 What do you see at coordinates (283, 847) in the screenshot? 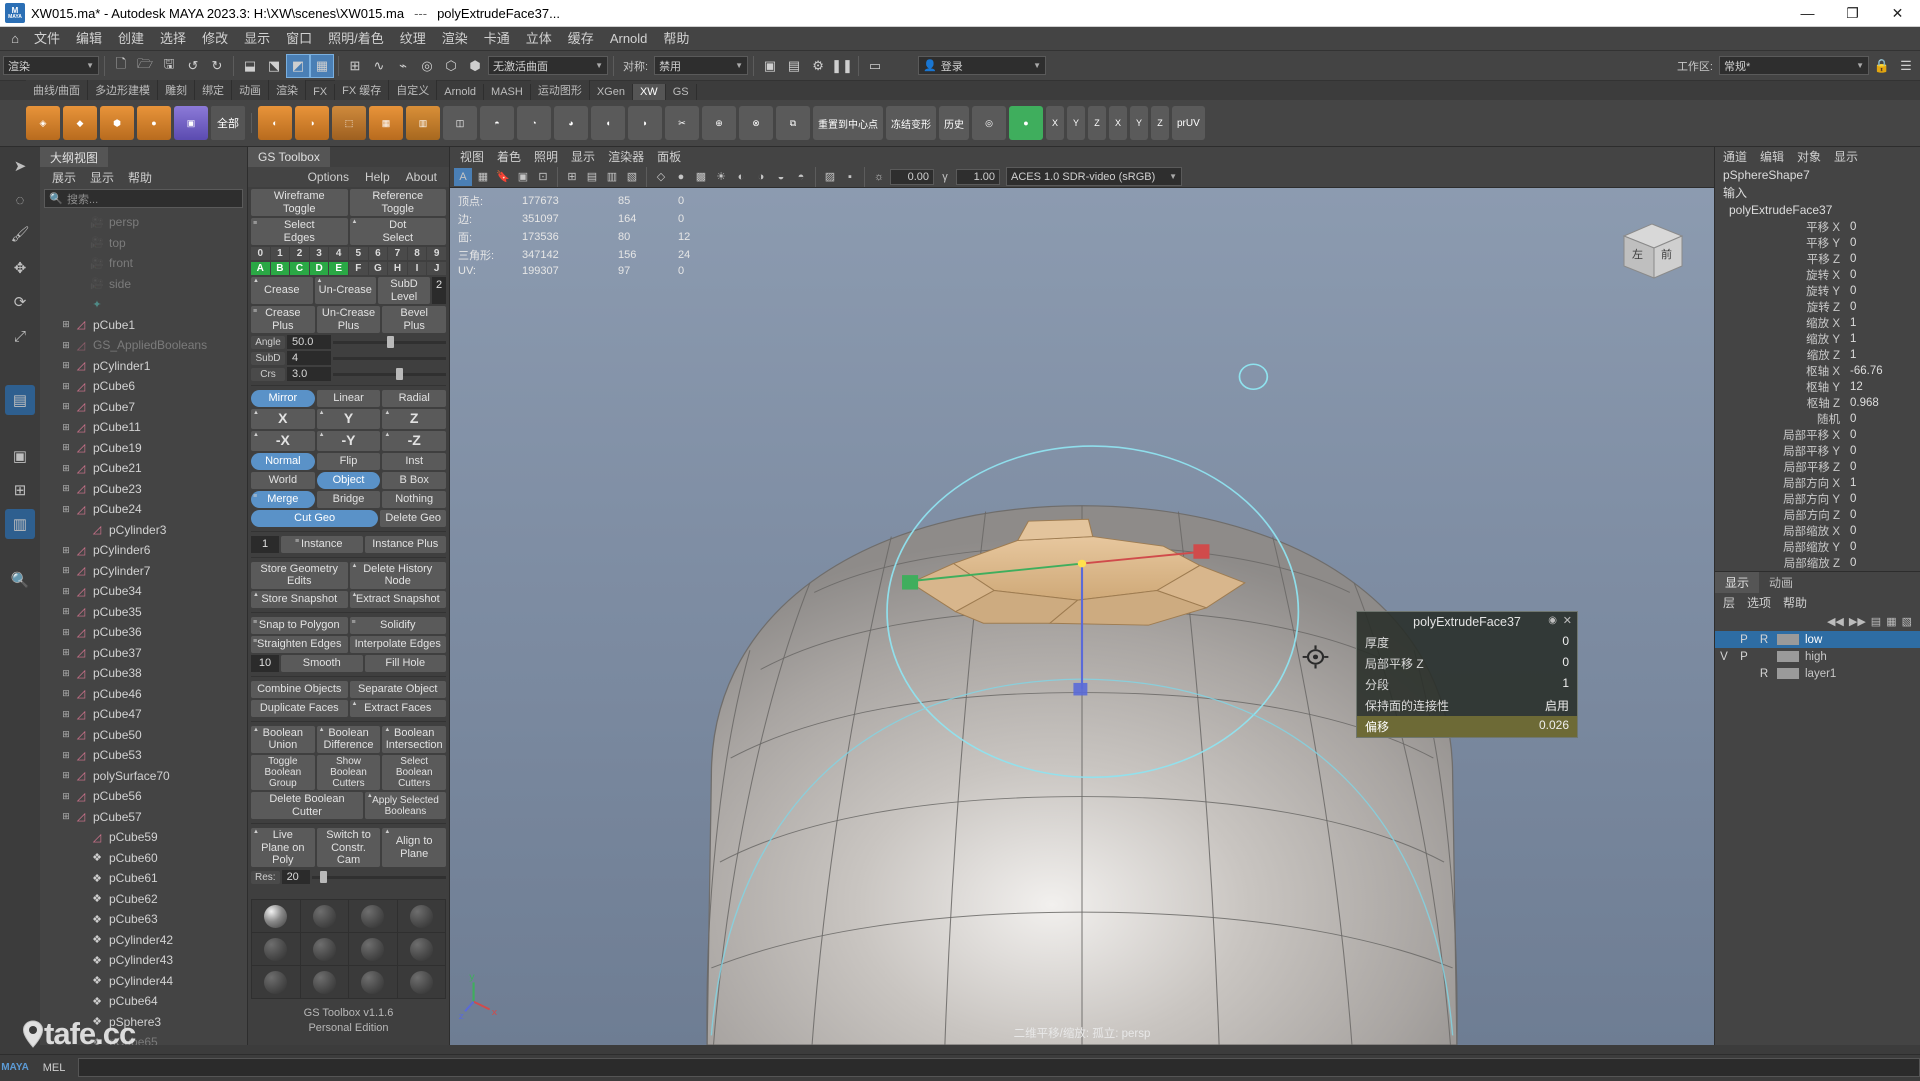
I see `gs-live-plane-on-poly-button: ▲Live Plane on Poly` at bounding box center [283, 847].